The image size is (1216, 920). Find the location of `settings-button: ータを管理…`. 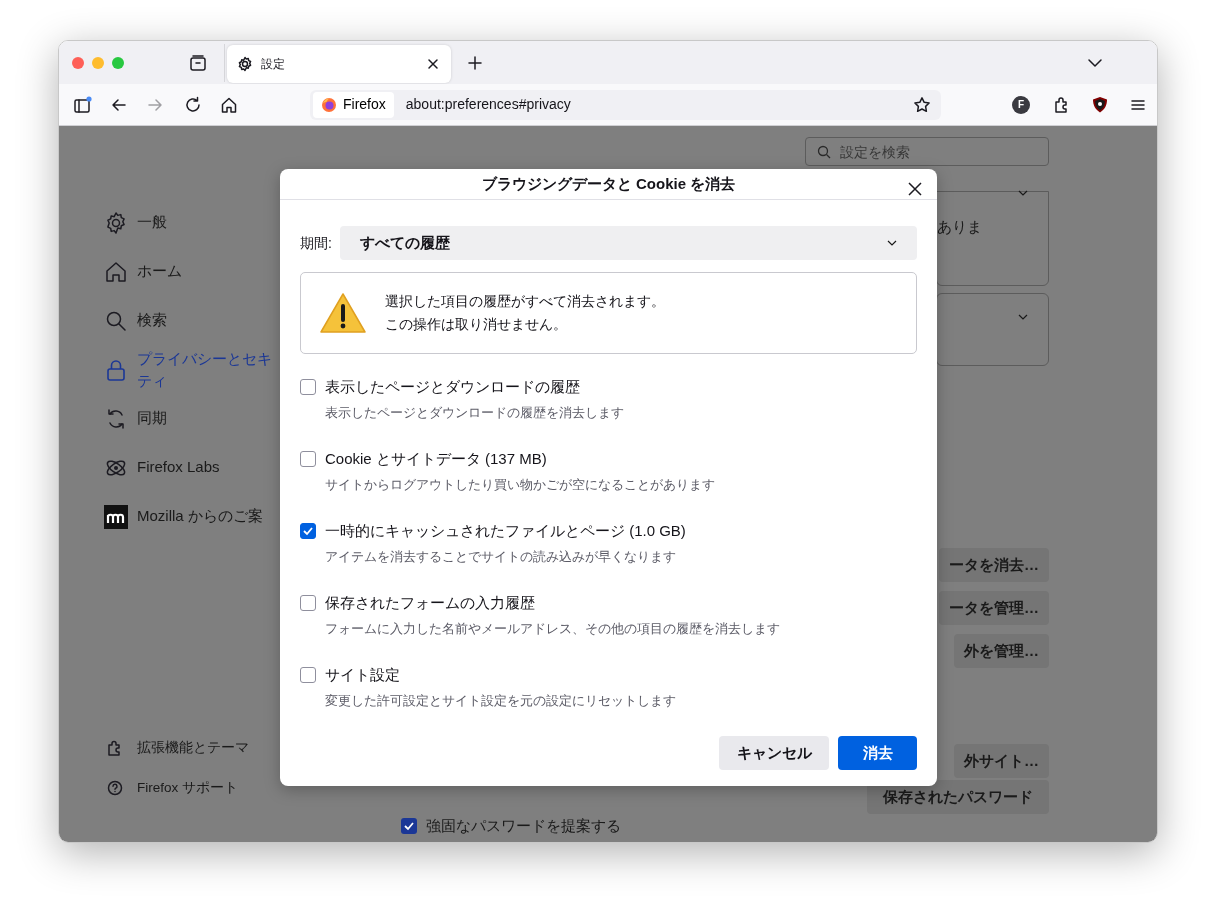

settings-button: ータを管理… is located at coordinates (994, 608).